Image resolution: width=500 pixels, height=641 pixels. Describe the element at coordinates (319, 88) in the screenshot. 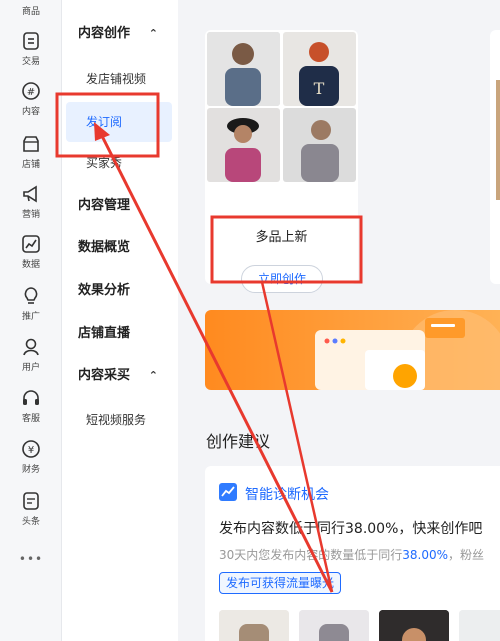

I see `svg-text: T` at that location.